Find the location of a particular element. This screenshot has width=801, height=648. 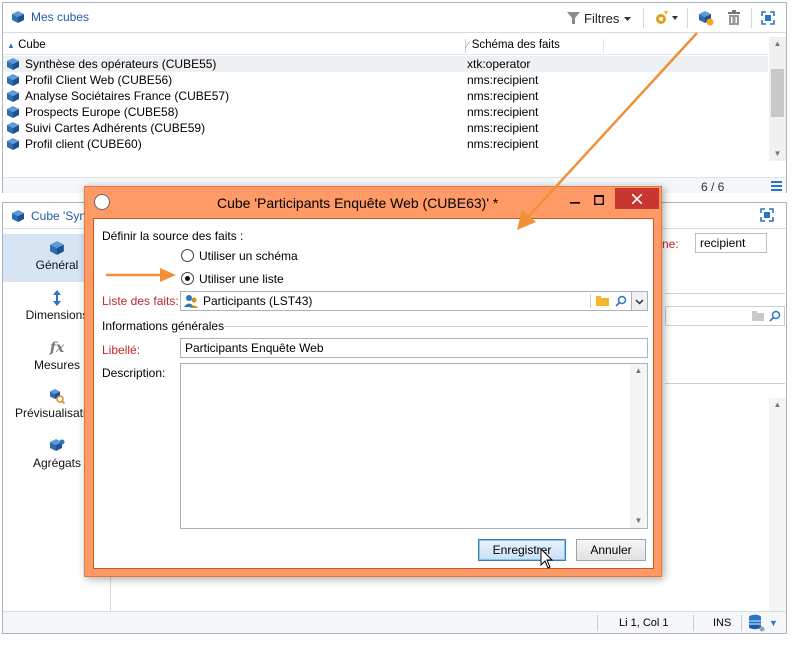

source-label: Définir la source des faits : is located at coordinates (173, 236).